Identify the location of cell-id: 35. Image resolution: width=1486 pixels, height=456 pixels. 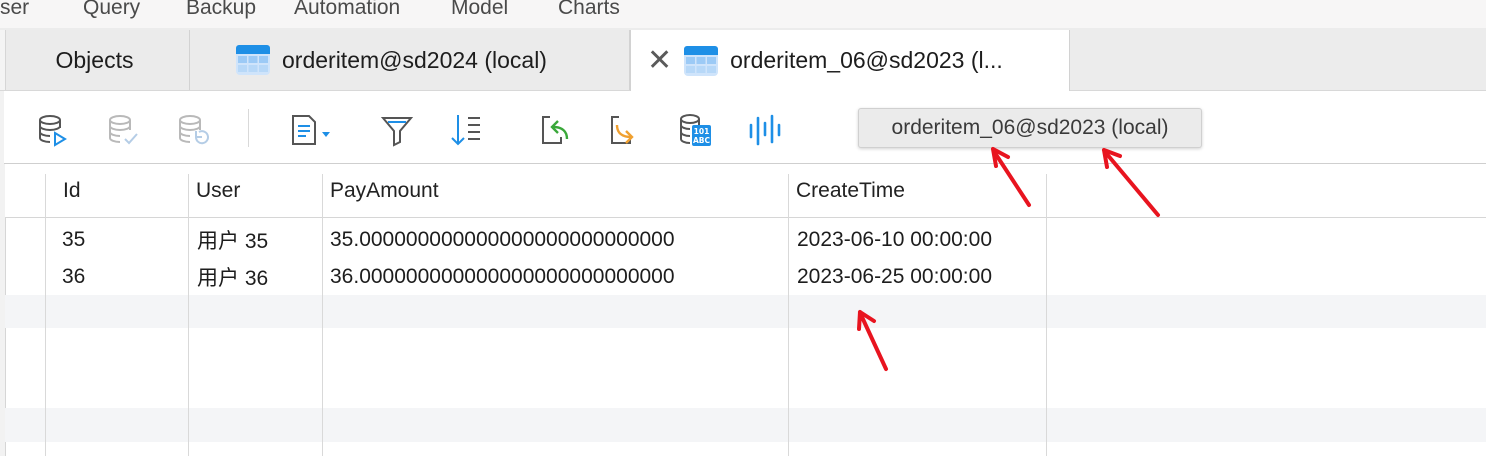
(73, 239).